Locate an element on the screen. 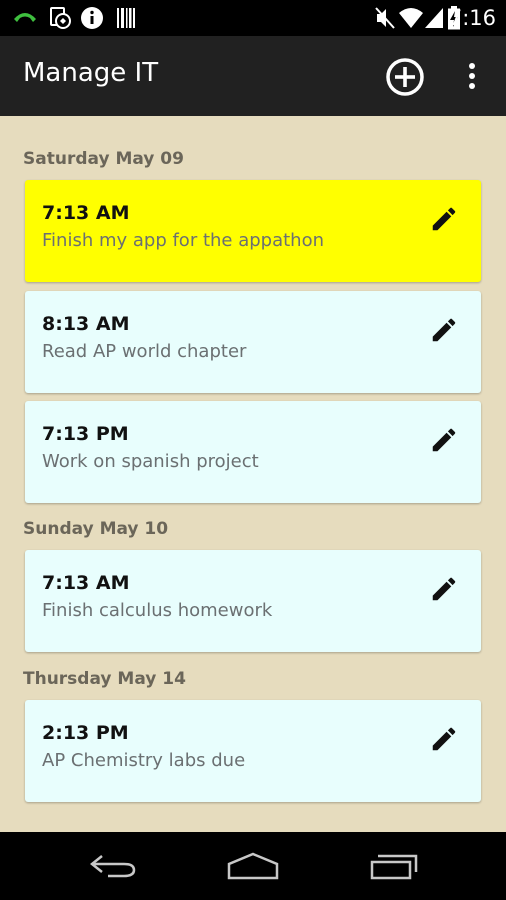 The width and height of the screenshot is (506, 900). call-icon is located at coordinates (25, 17).